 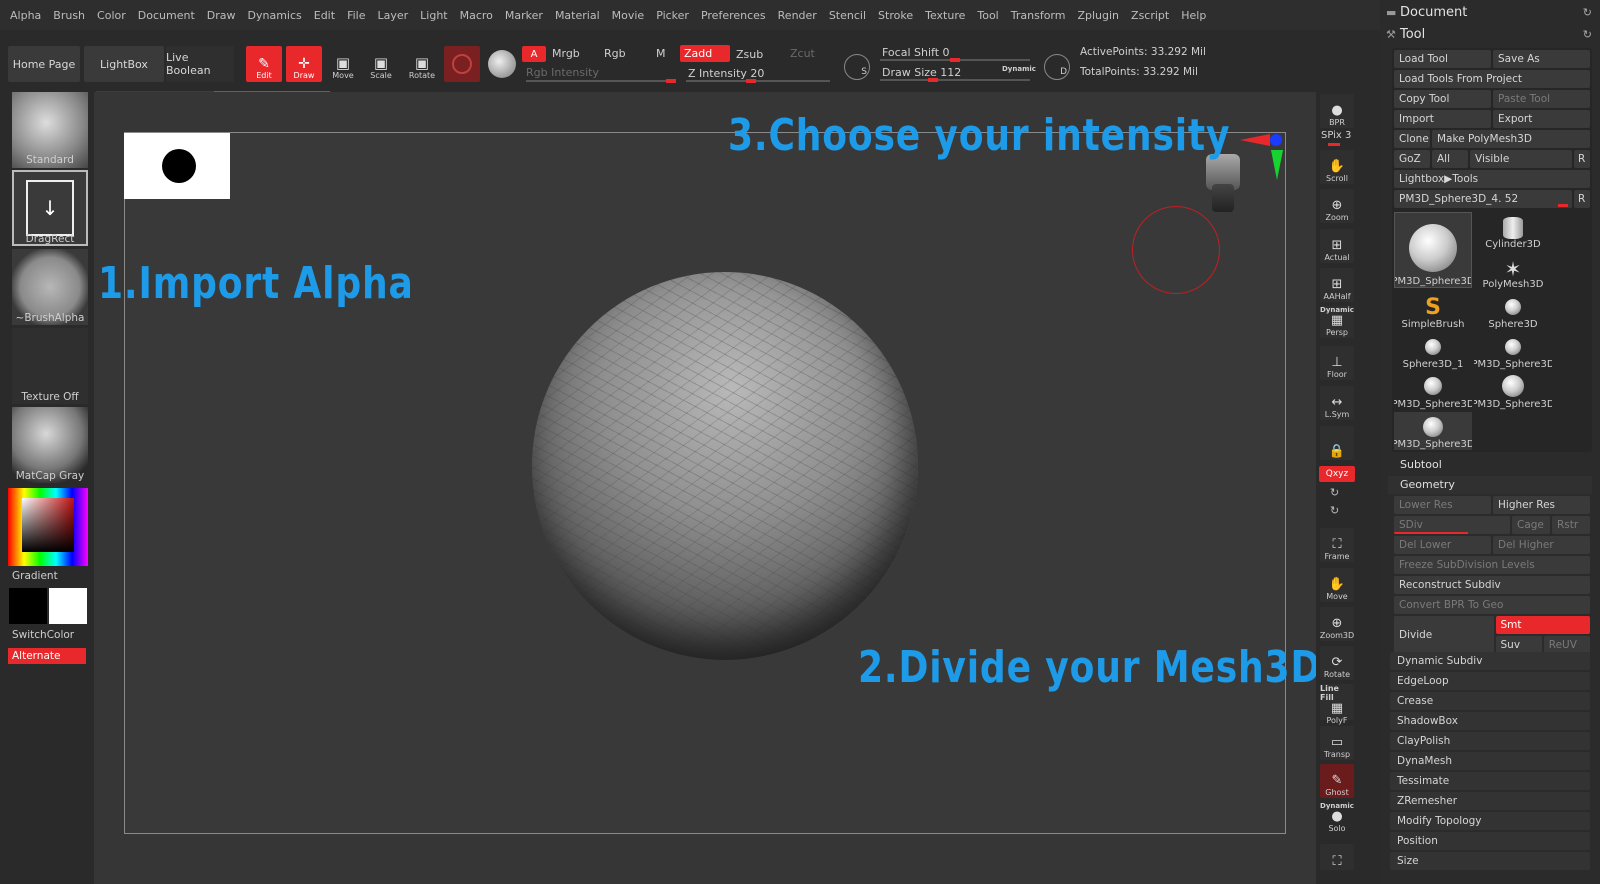 I want to click on main-color-swatch, so click(x=28, y=606).